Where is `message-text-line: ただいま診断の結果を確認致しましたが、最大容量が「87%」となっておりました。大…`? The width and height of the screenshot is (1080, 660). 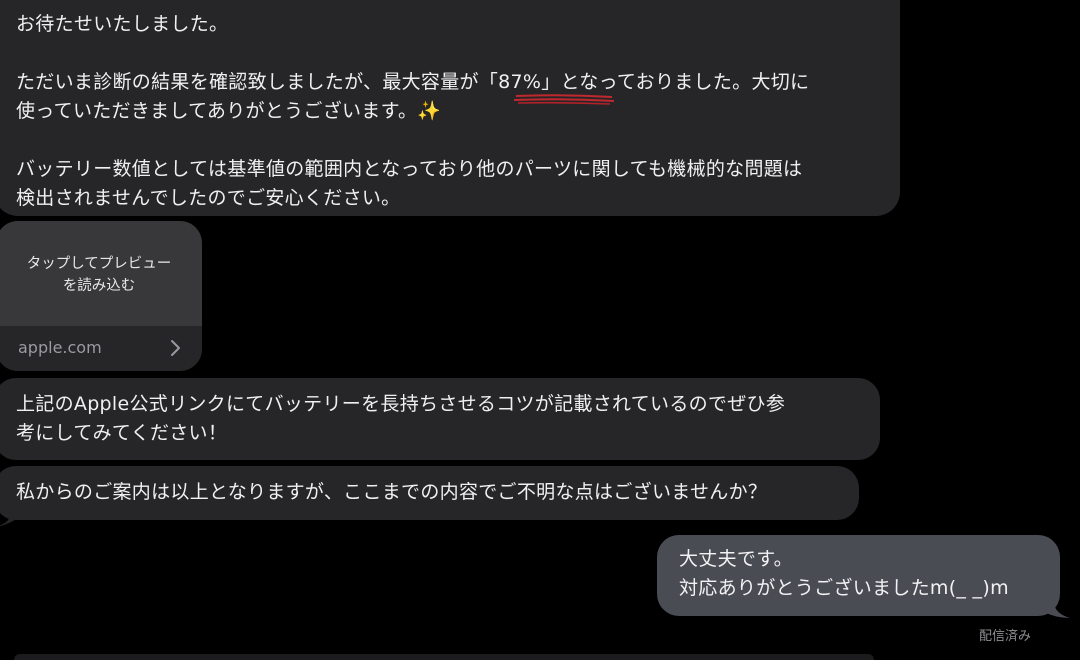
message-text-line: ただいま診断の結果を確認致しましたが、最大容量が「87%」となっておりました。大… is located at coordinates (413, 82).